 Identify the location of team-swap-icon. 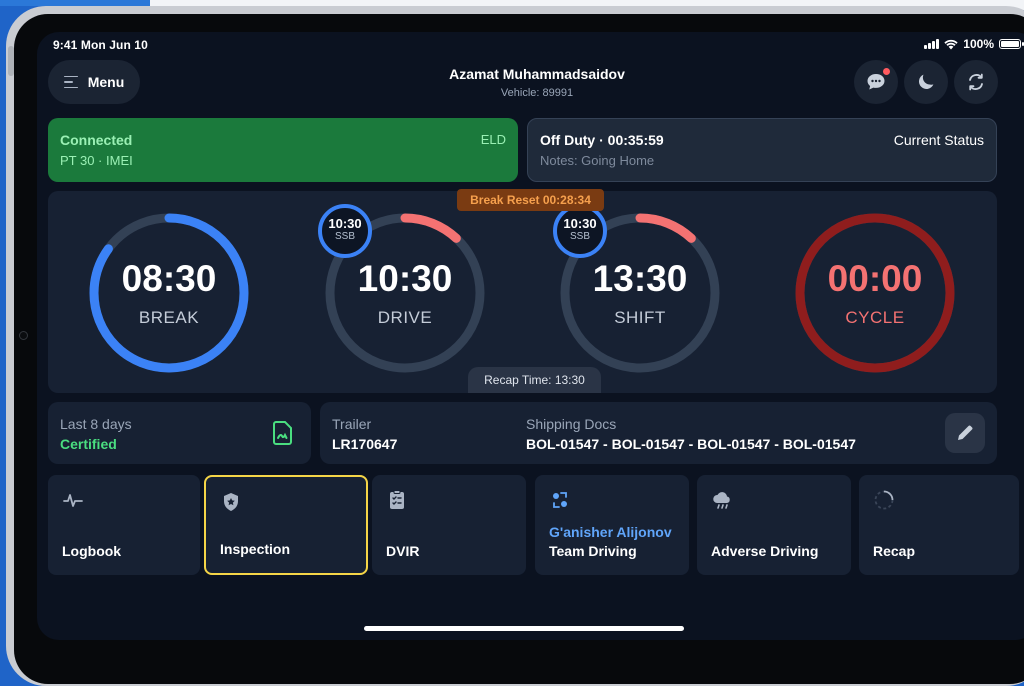
(560, 500).